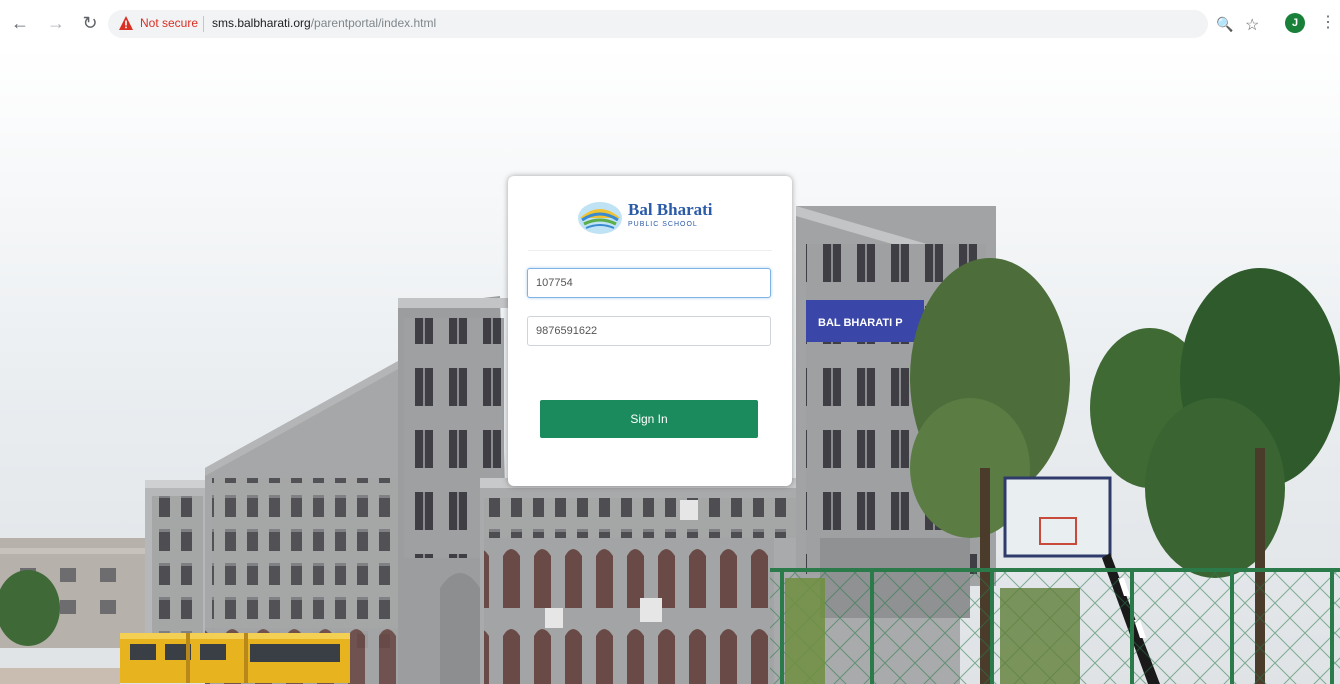 The height and width of the screenshot is (684, 1340). I want to click on password-field, so click(649, 331).